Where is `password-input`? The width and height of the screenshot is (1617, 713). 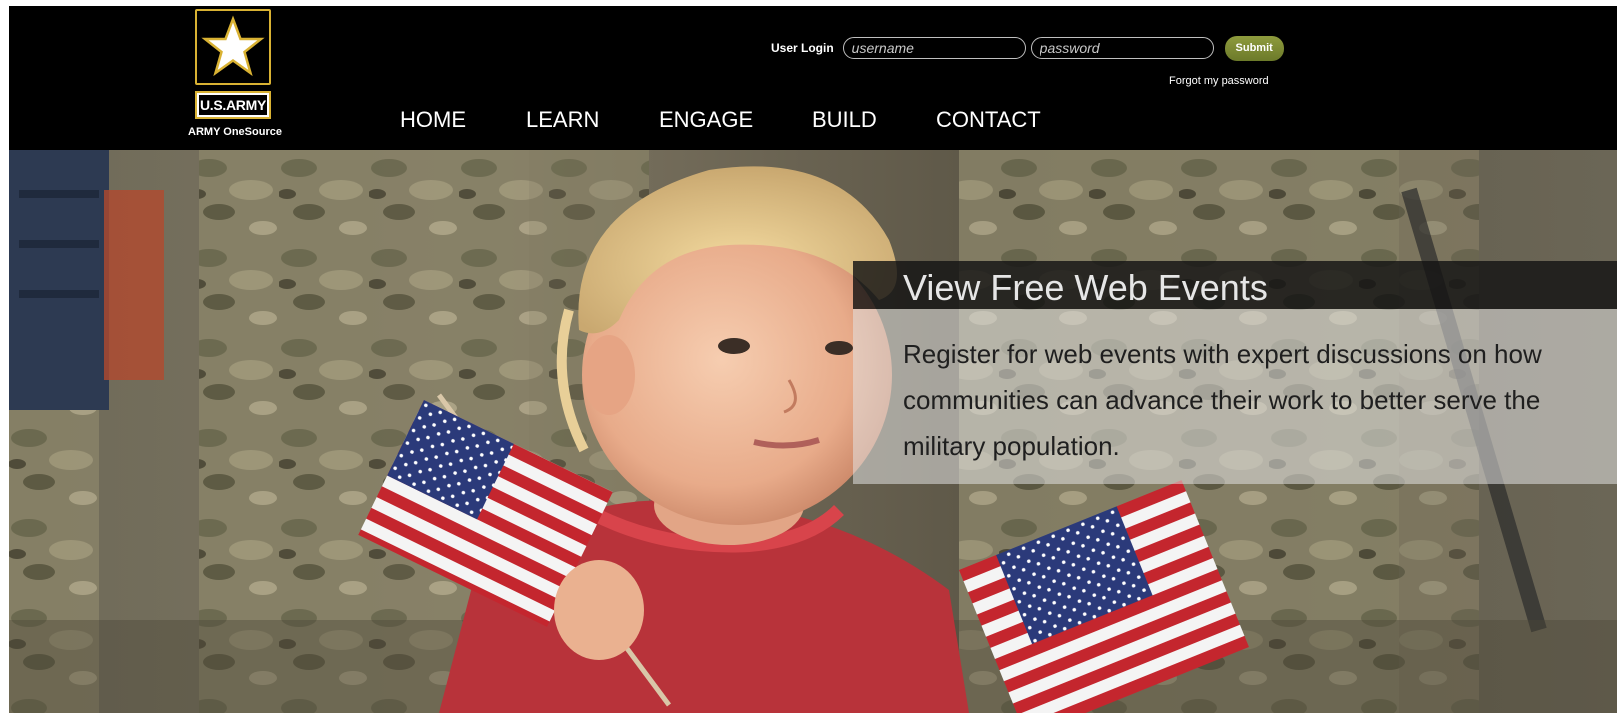 password-input is located at coordinates (1122, 48).